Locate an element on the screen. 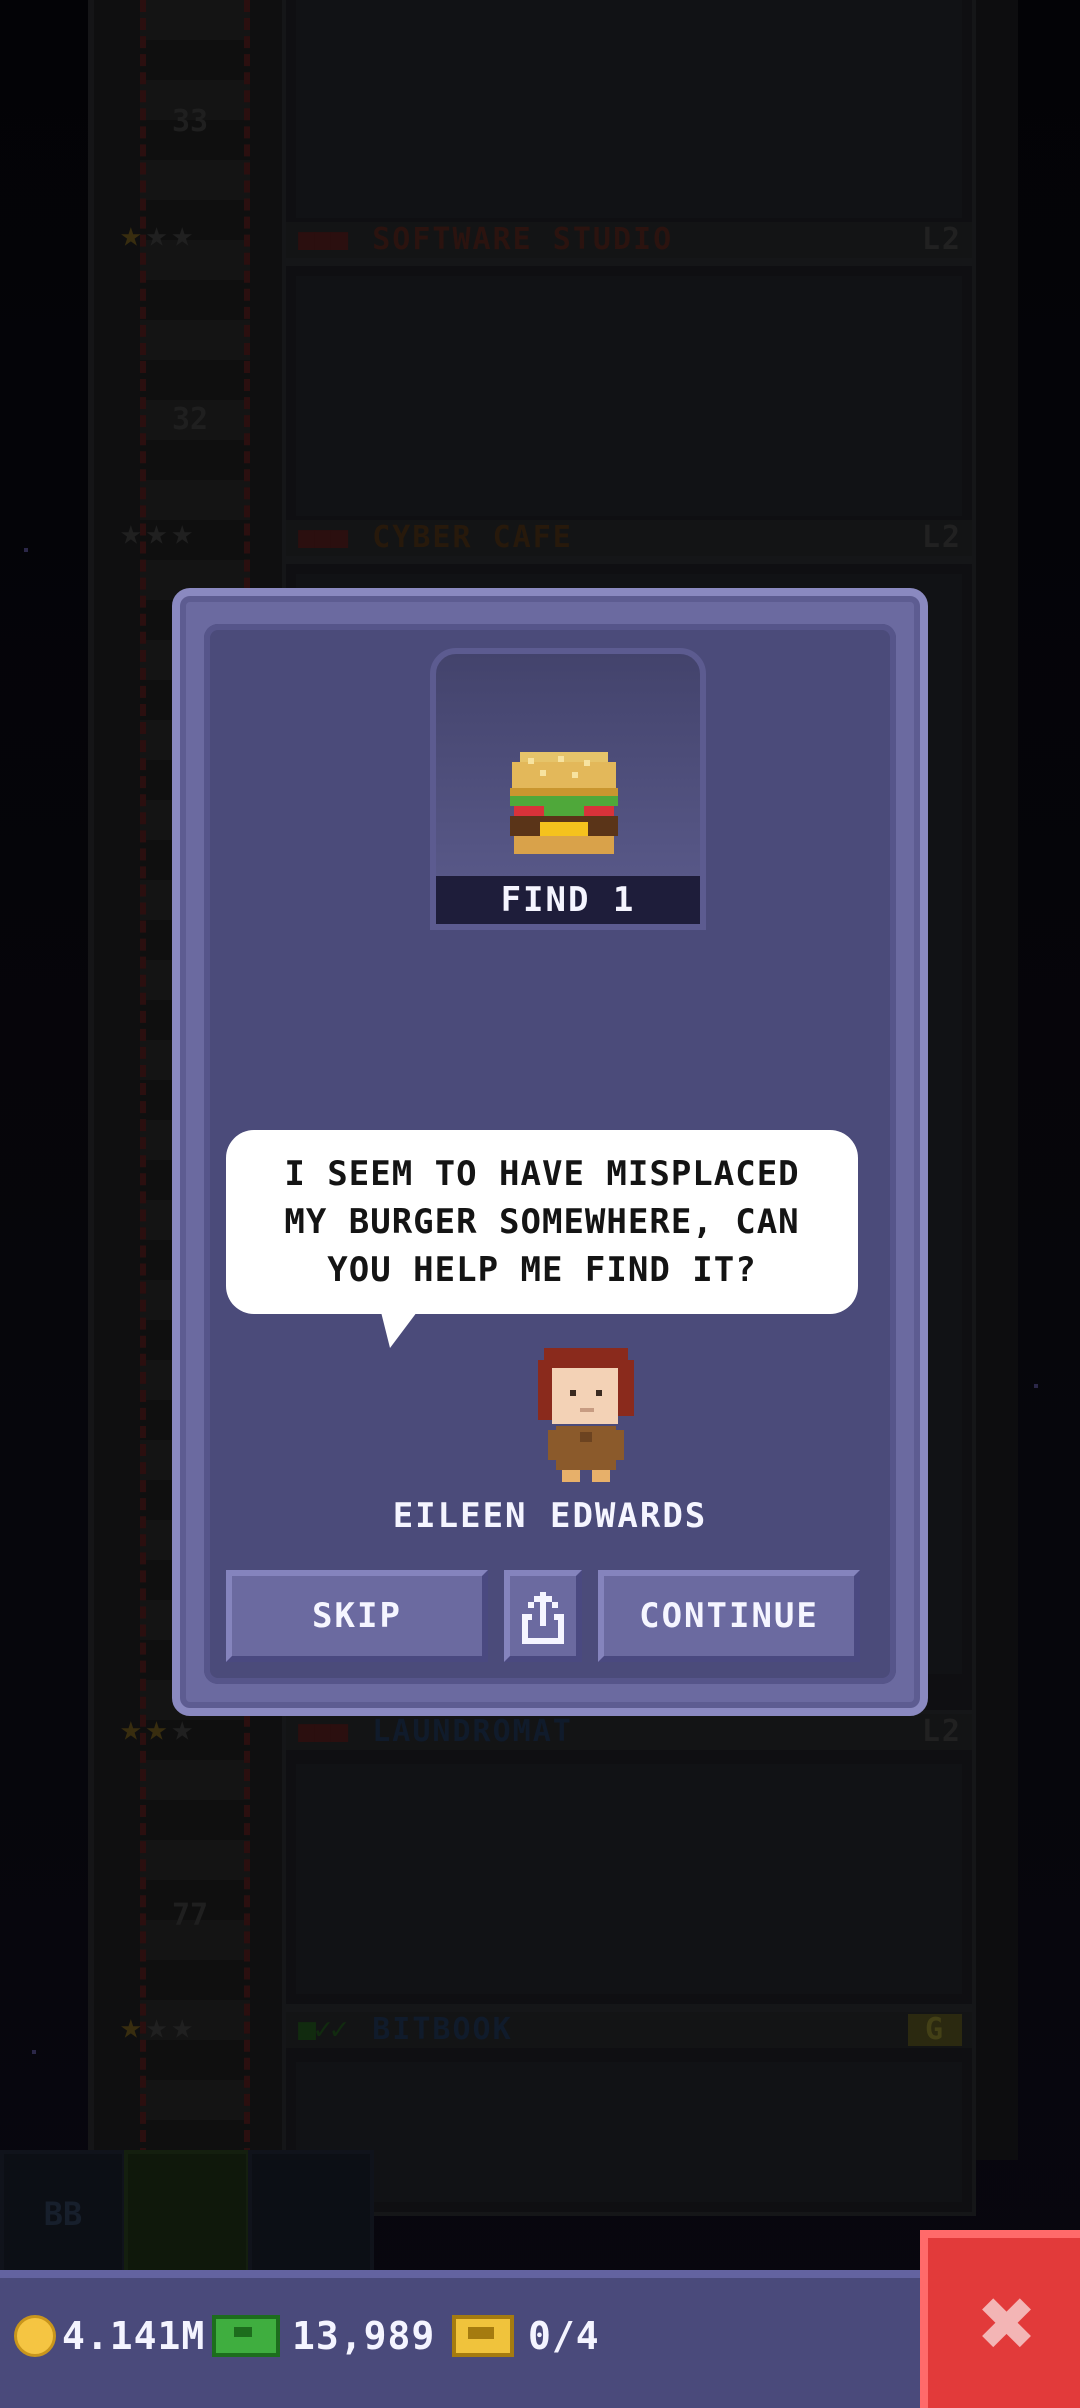 This screenshot has width=1080, height=2408. character-name: EILEEN EDWARDS is located at coordinates (550, 1516).